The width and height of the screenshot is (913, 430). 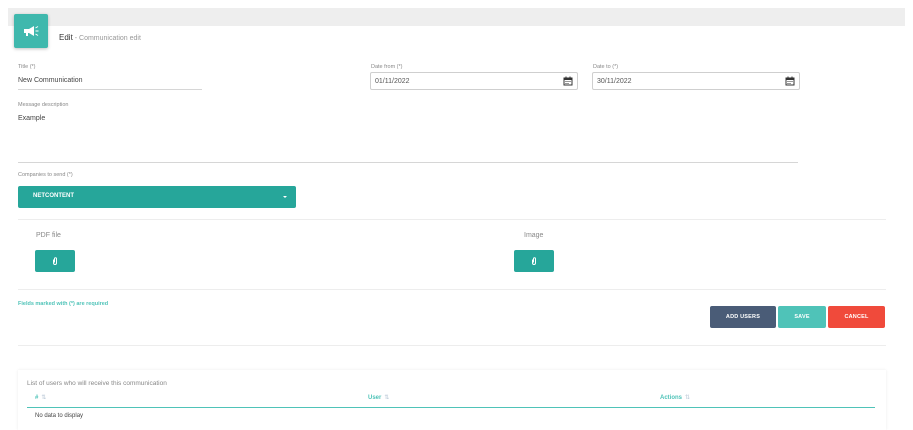 I want to click on users-table-panel, so click(x=452, y=400).